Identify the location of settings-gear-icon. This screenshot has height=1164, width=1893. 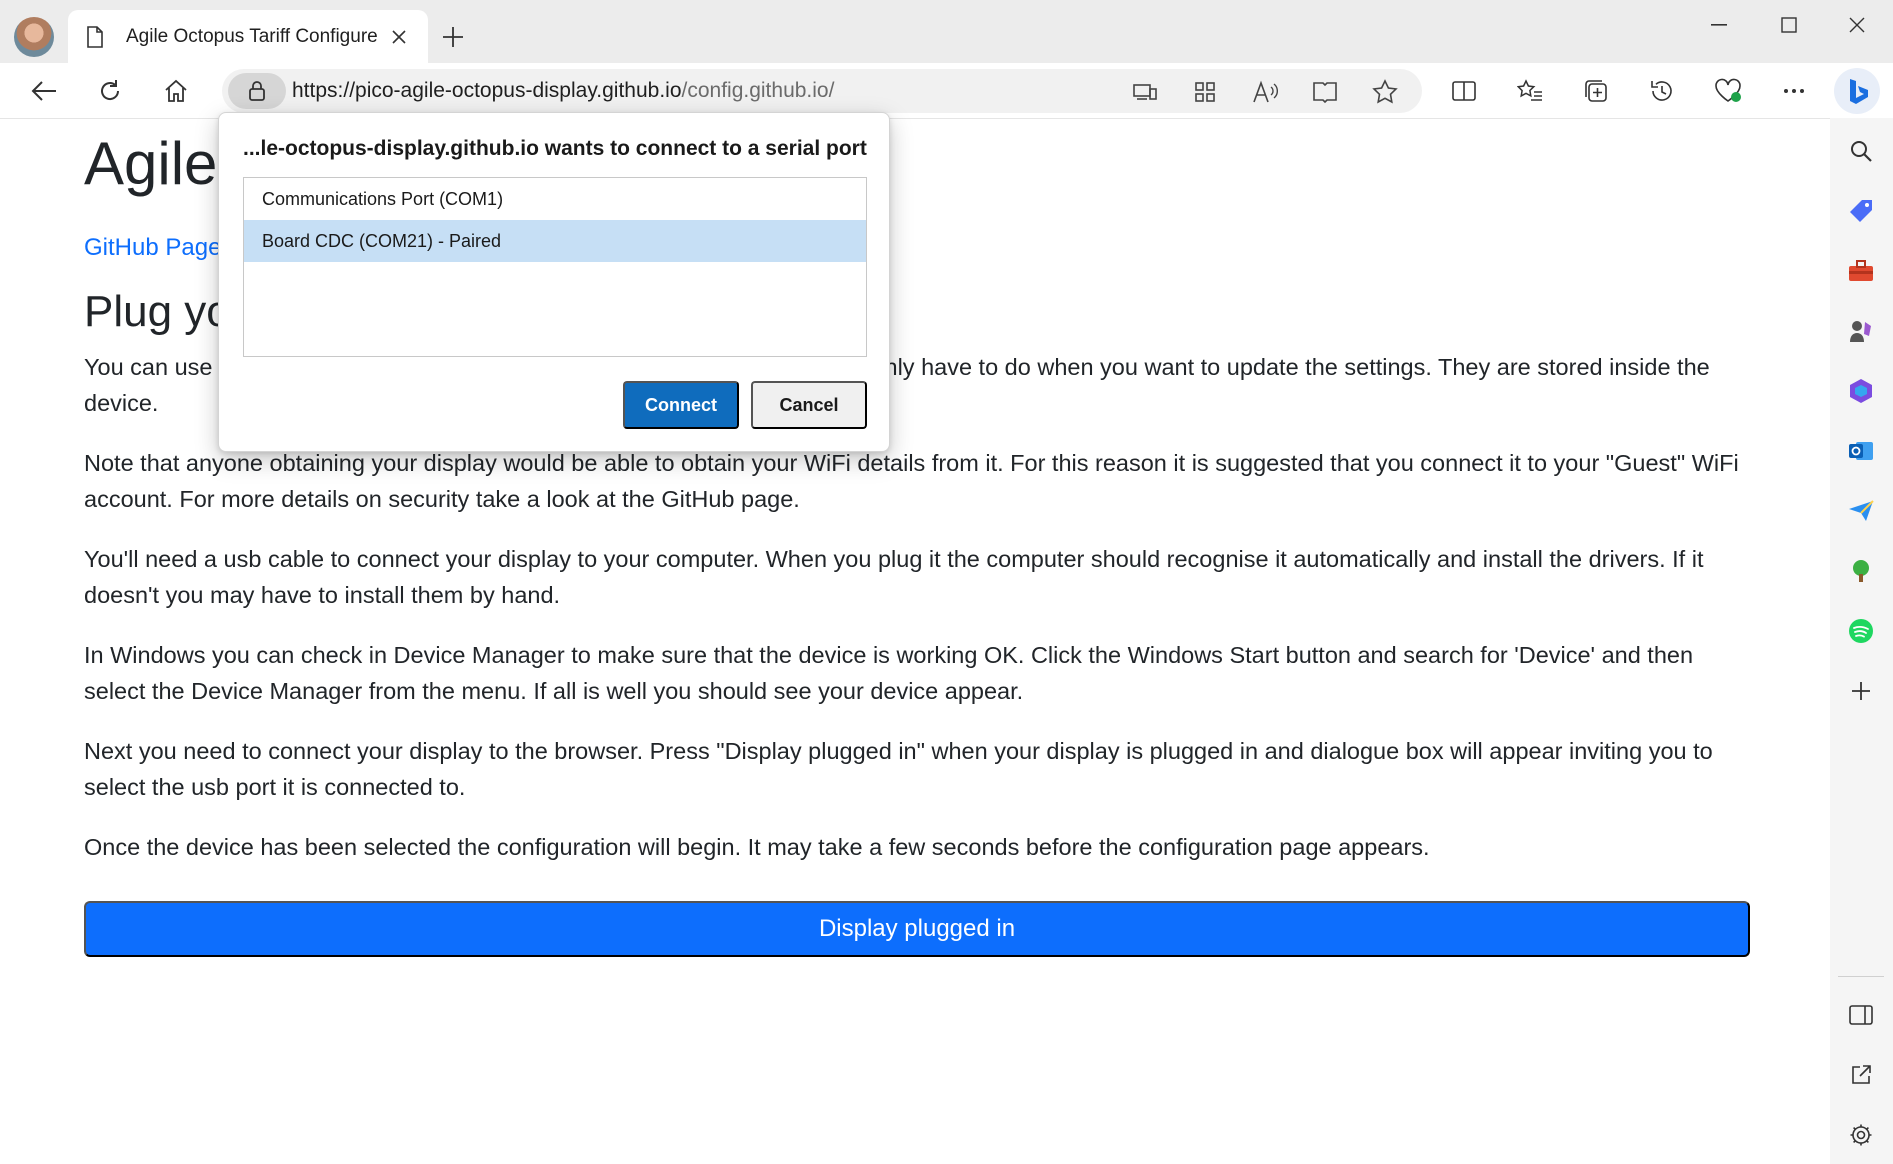
(1861, 1135).